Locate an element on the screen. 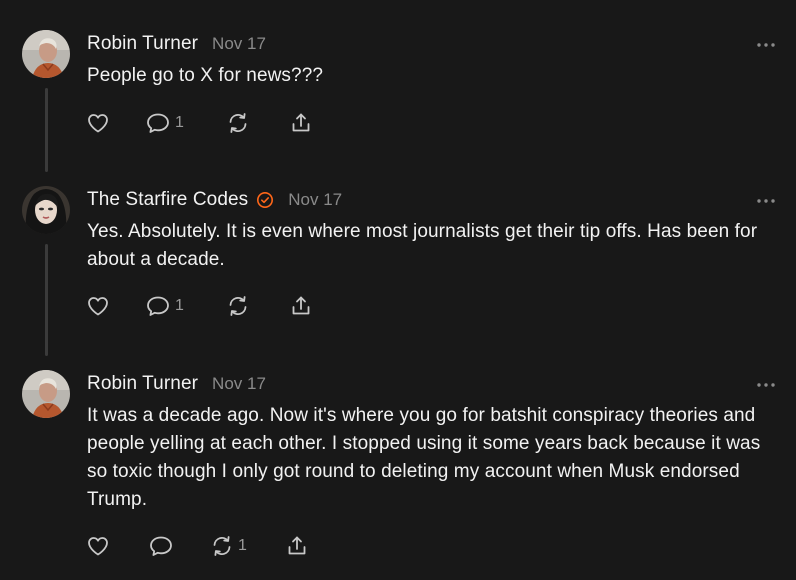  author-name: The Starfire Codes is located at coordinates (167, 200).